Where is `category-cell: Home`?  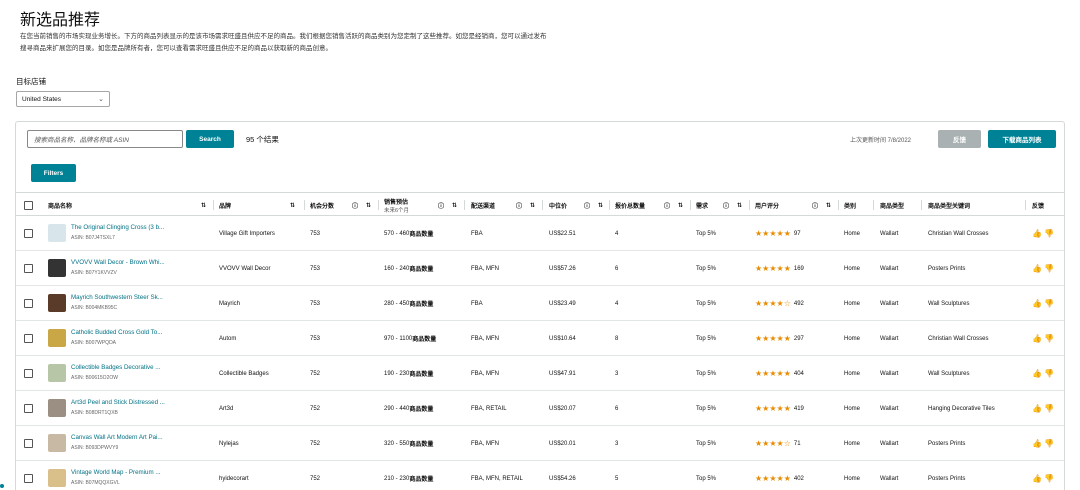
category-cell: Home is located at coordinates (852, 443).